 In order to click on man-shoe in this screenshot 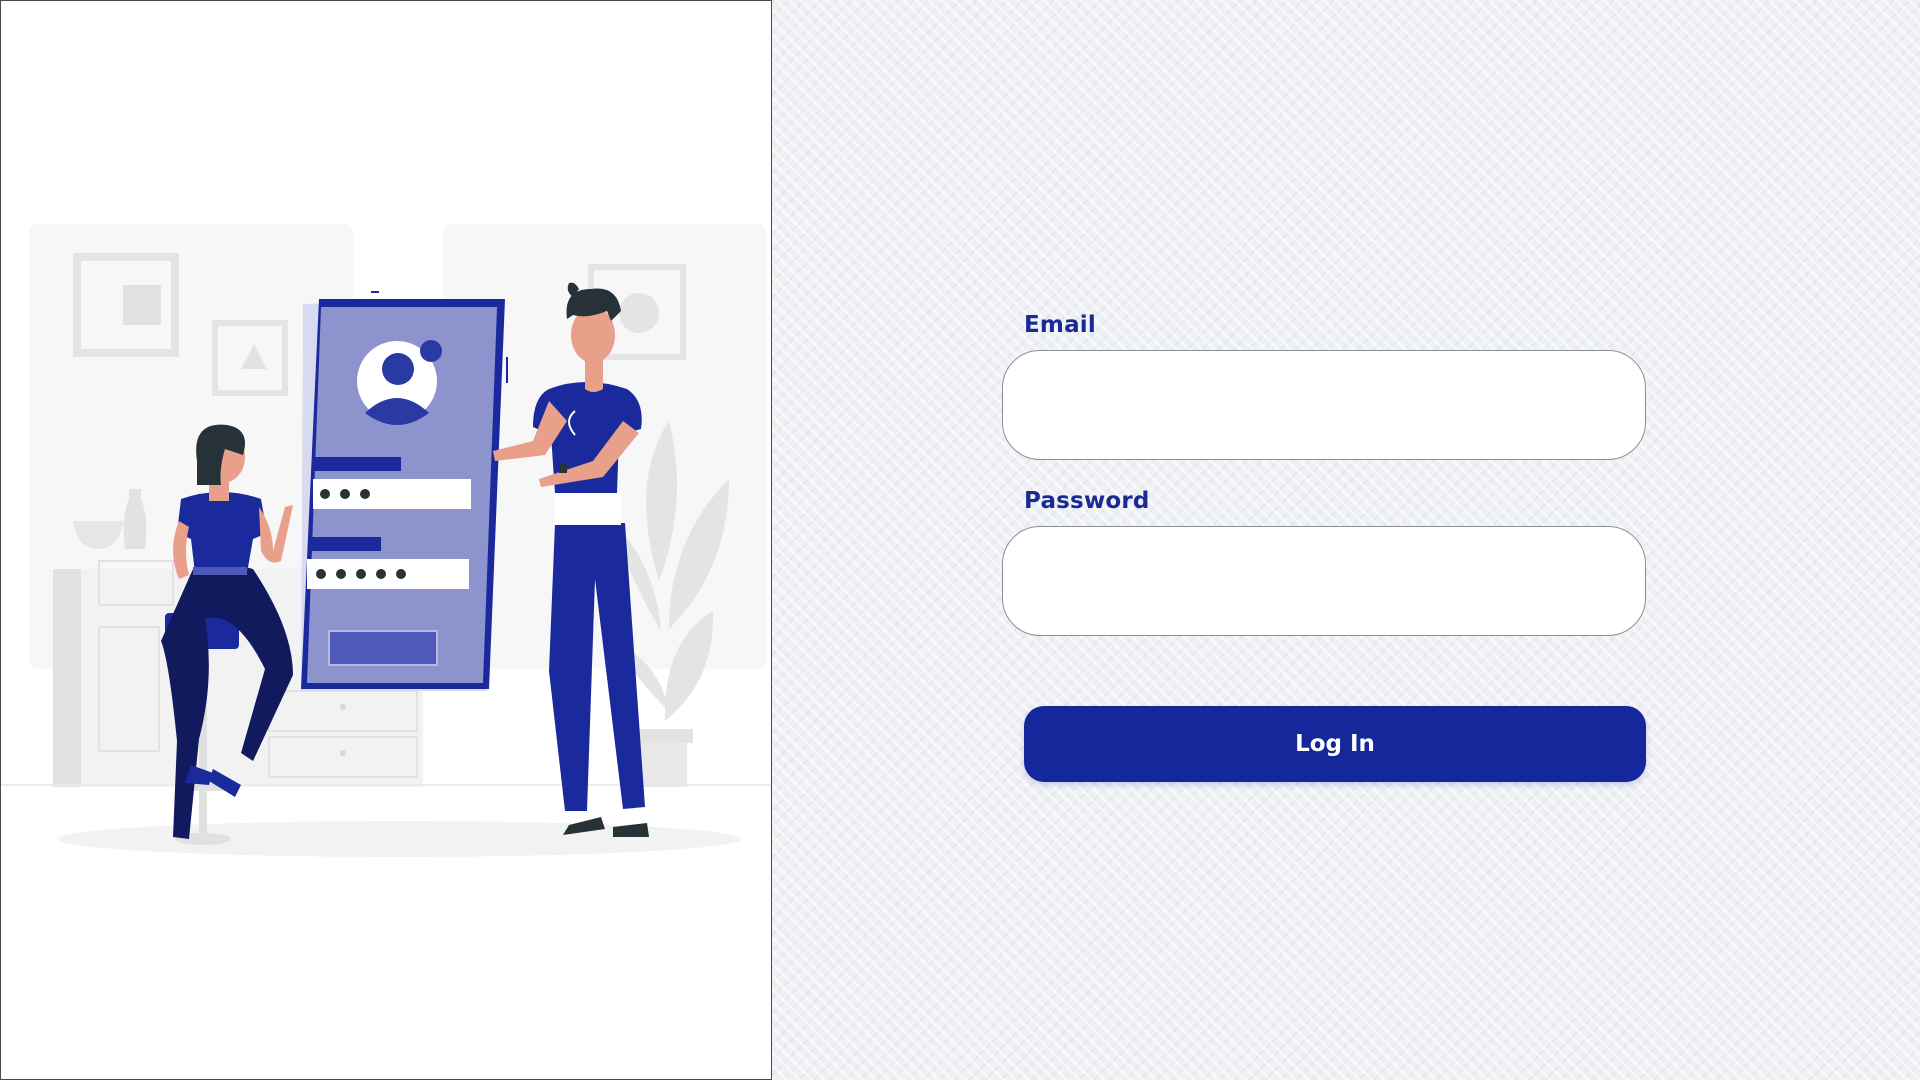, I will do `click(631, 830)`.